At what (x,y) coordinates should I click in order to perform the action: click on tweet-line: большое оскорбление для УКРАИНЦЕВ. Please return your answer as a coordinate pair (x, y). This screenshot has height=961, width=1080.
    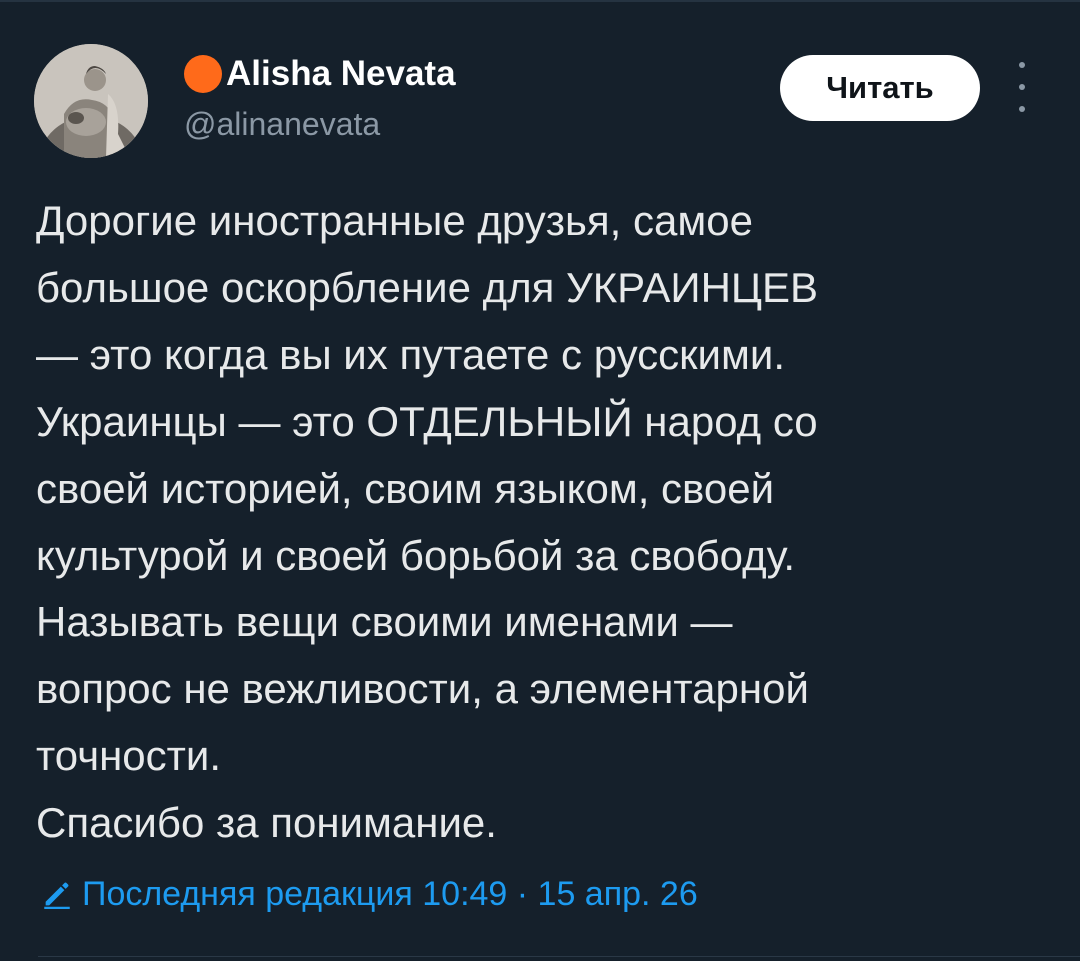
    Looking at the image, I should click on (427, 287).